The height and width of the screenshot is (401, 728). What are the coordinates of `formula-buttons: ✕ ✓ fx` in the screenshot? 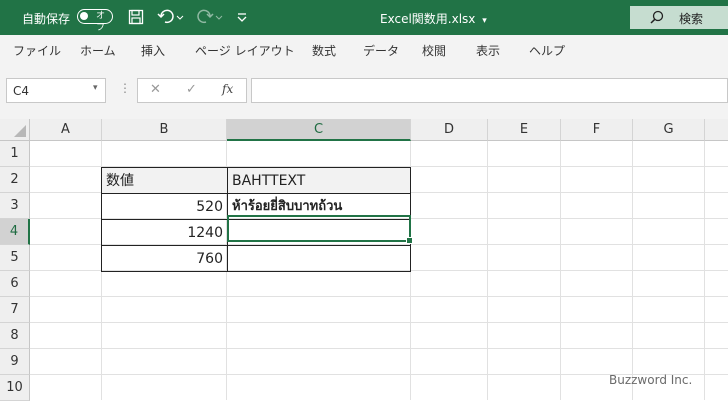 It's located at (192, 90).